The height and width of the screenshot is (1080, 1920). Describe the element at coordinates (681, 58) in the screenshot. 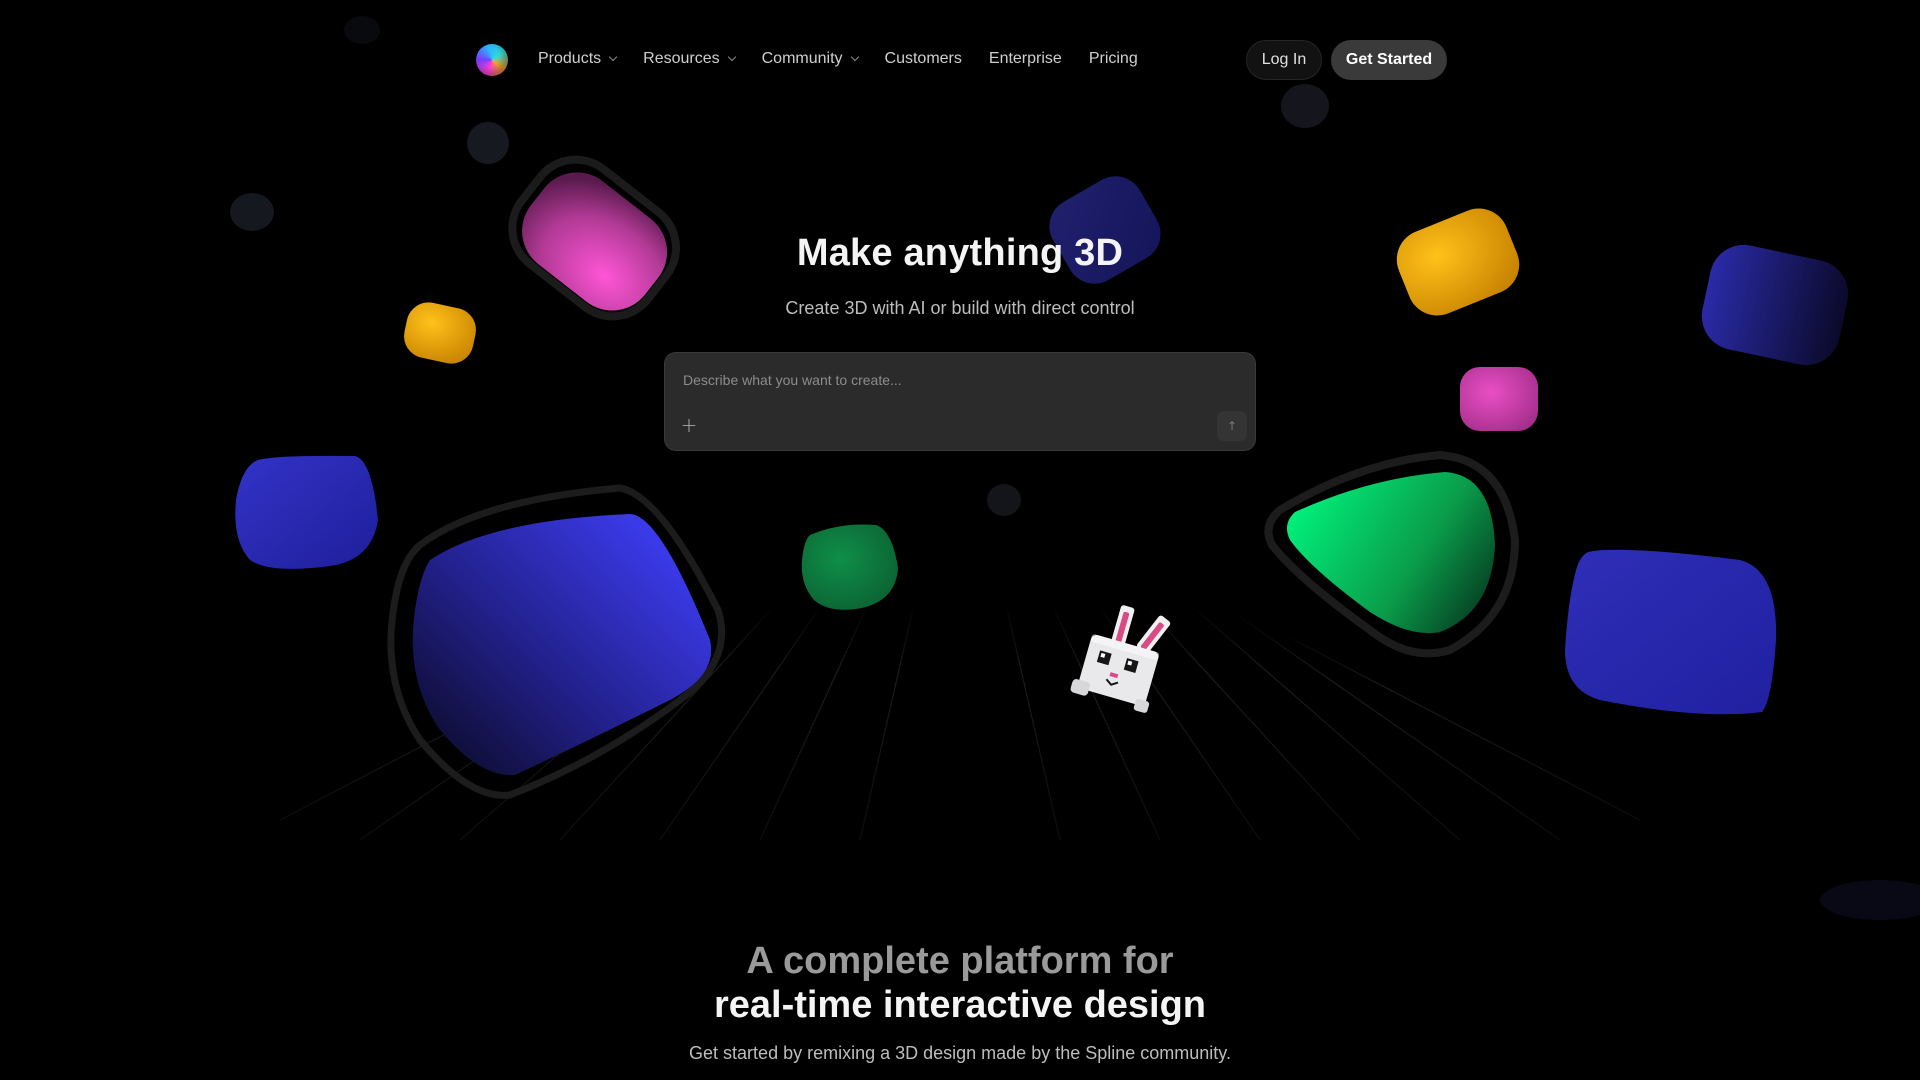

I see `nav-item-label: Resources` at that location.